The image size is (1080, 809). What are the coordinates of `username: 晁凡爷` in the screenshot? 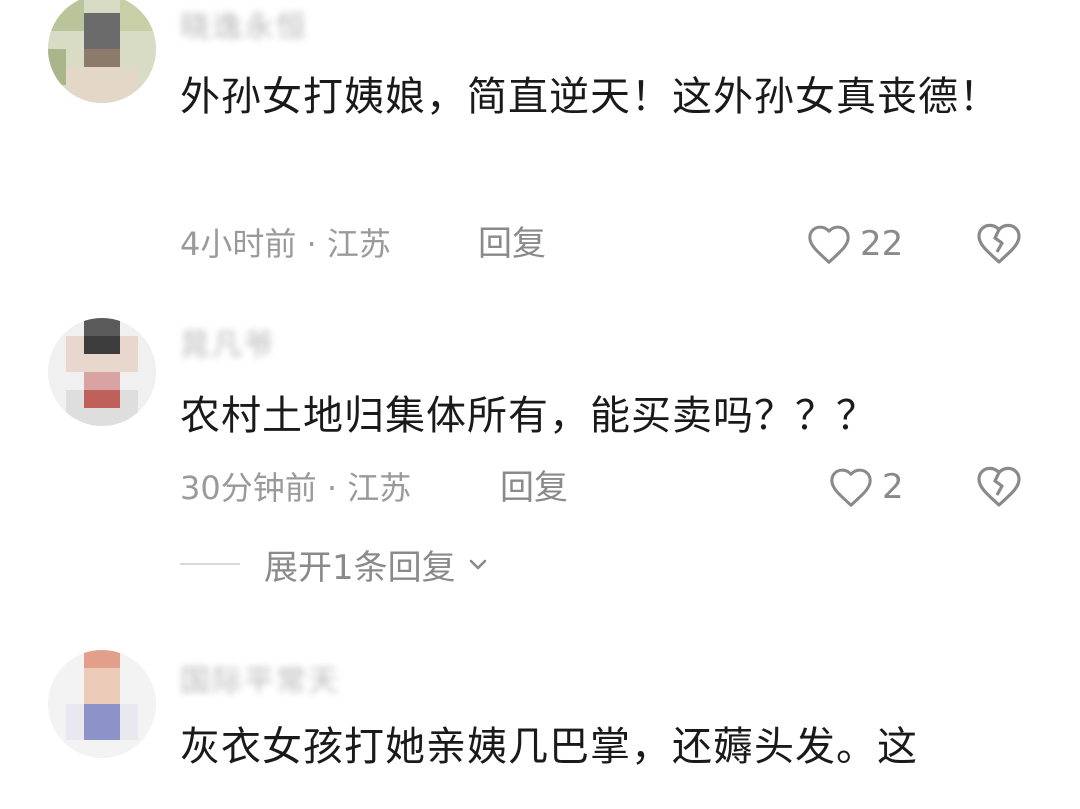 It's located at (260, 346).